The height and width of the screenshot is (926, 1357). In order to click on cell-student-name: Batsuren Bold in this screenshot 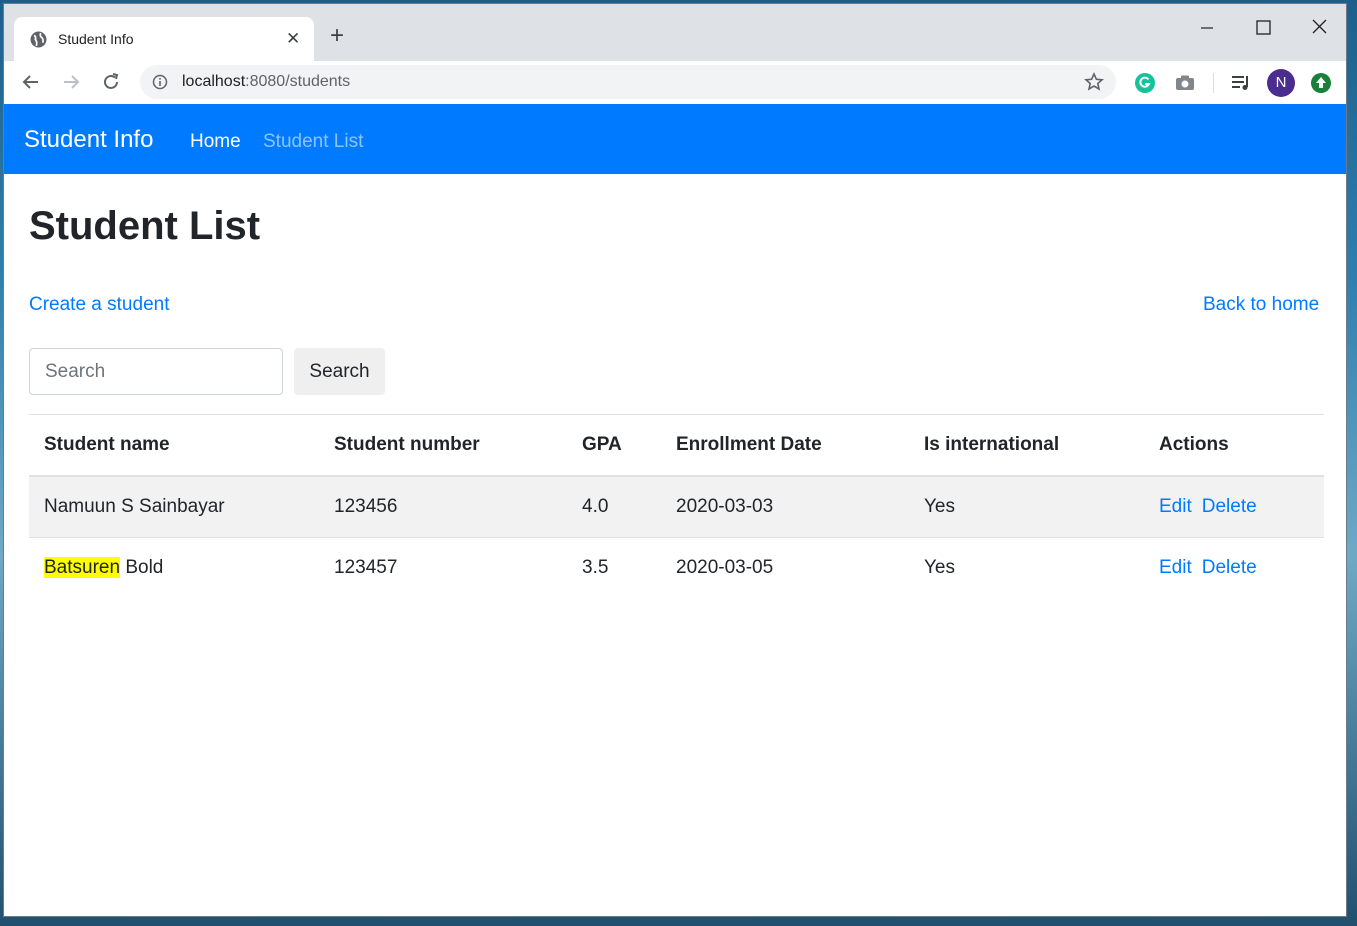, I will do `click(174, 568)`.